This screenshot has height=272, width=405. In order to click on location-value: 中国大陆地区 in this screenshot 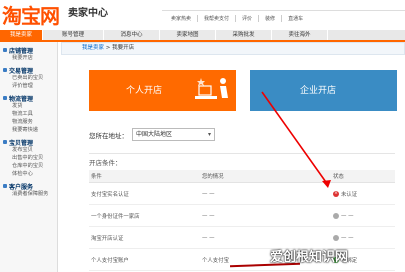, I will do `click(154, 134)`.